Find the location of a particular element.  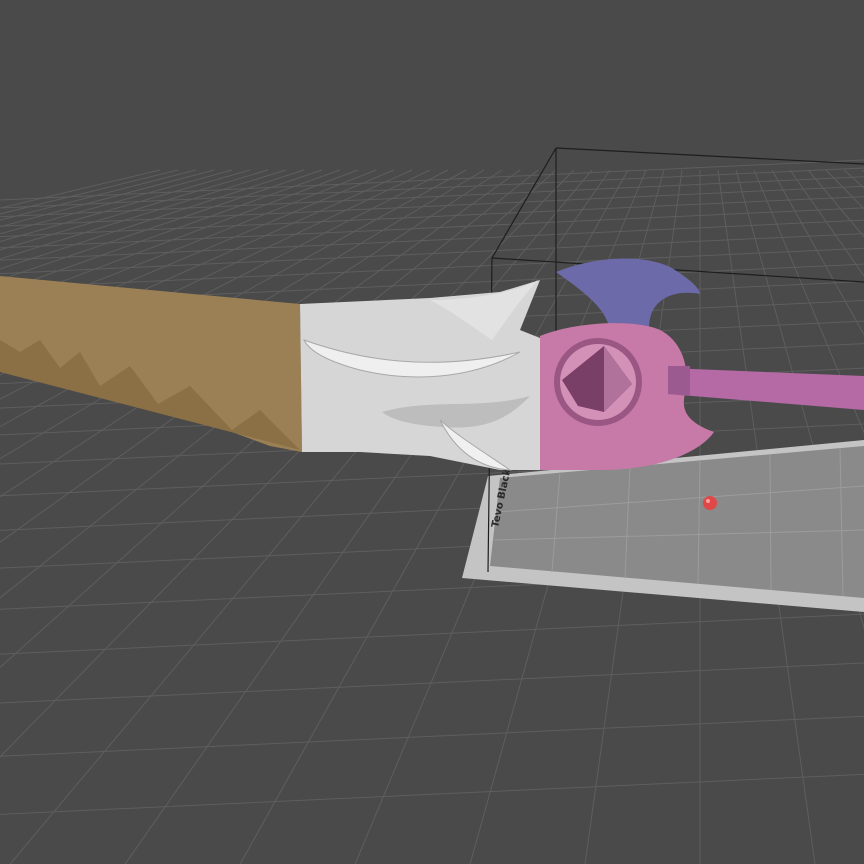

sword-blade is located at coordinates (151, 364).